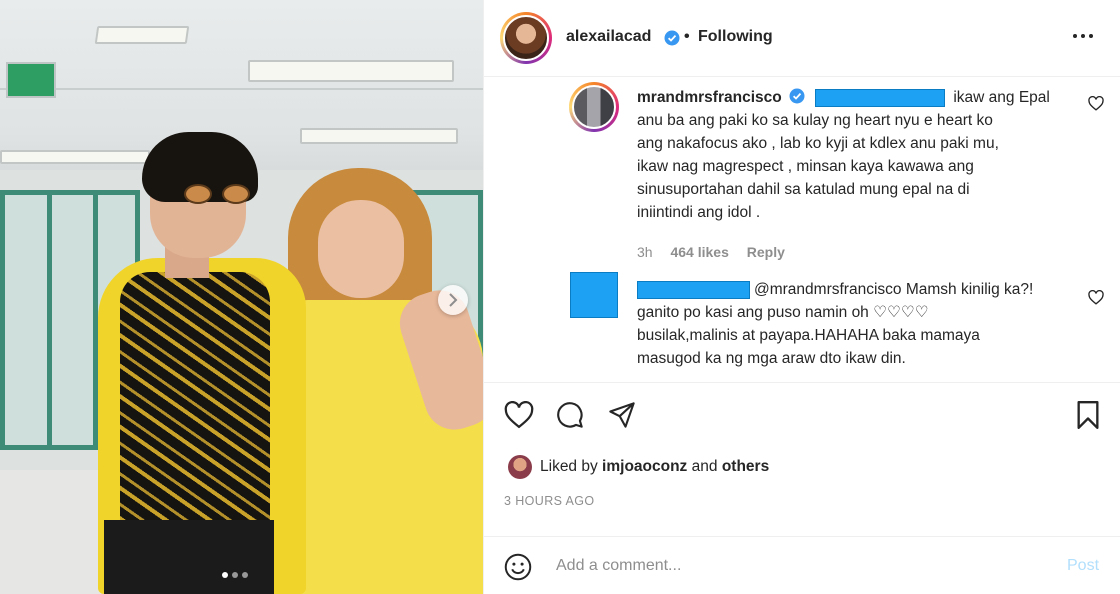  I want to click on photo-sunglasses, so click(219, 195).